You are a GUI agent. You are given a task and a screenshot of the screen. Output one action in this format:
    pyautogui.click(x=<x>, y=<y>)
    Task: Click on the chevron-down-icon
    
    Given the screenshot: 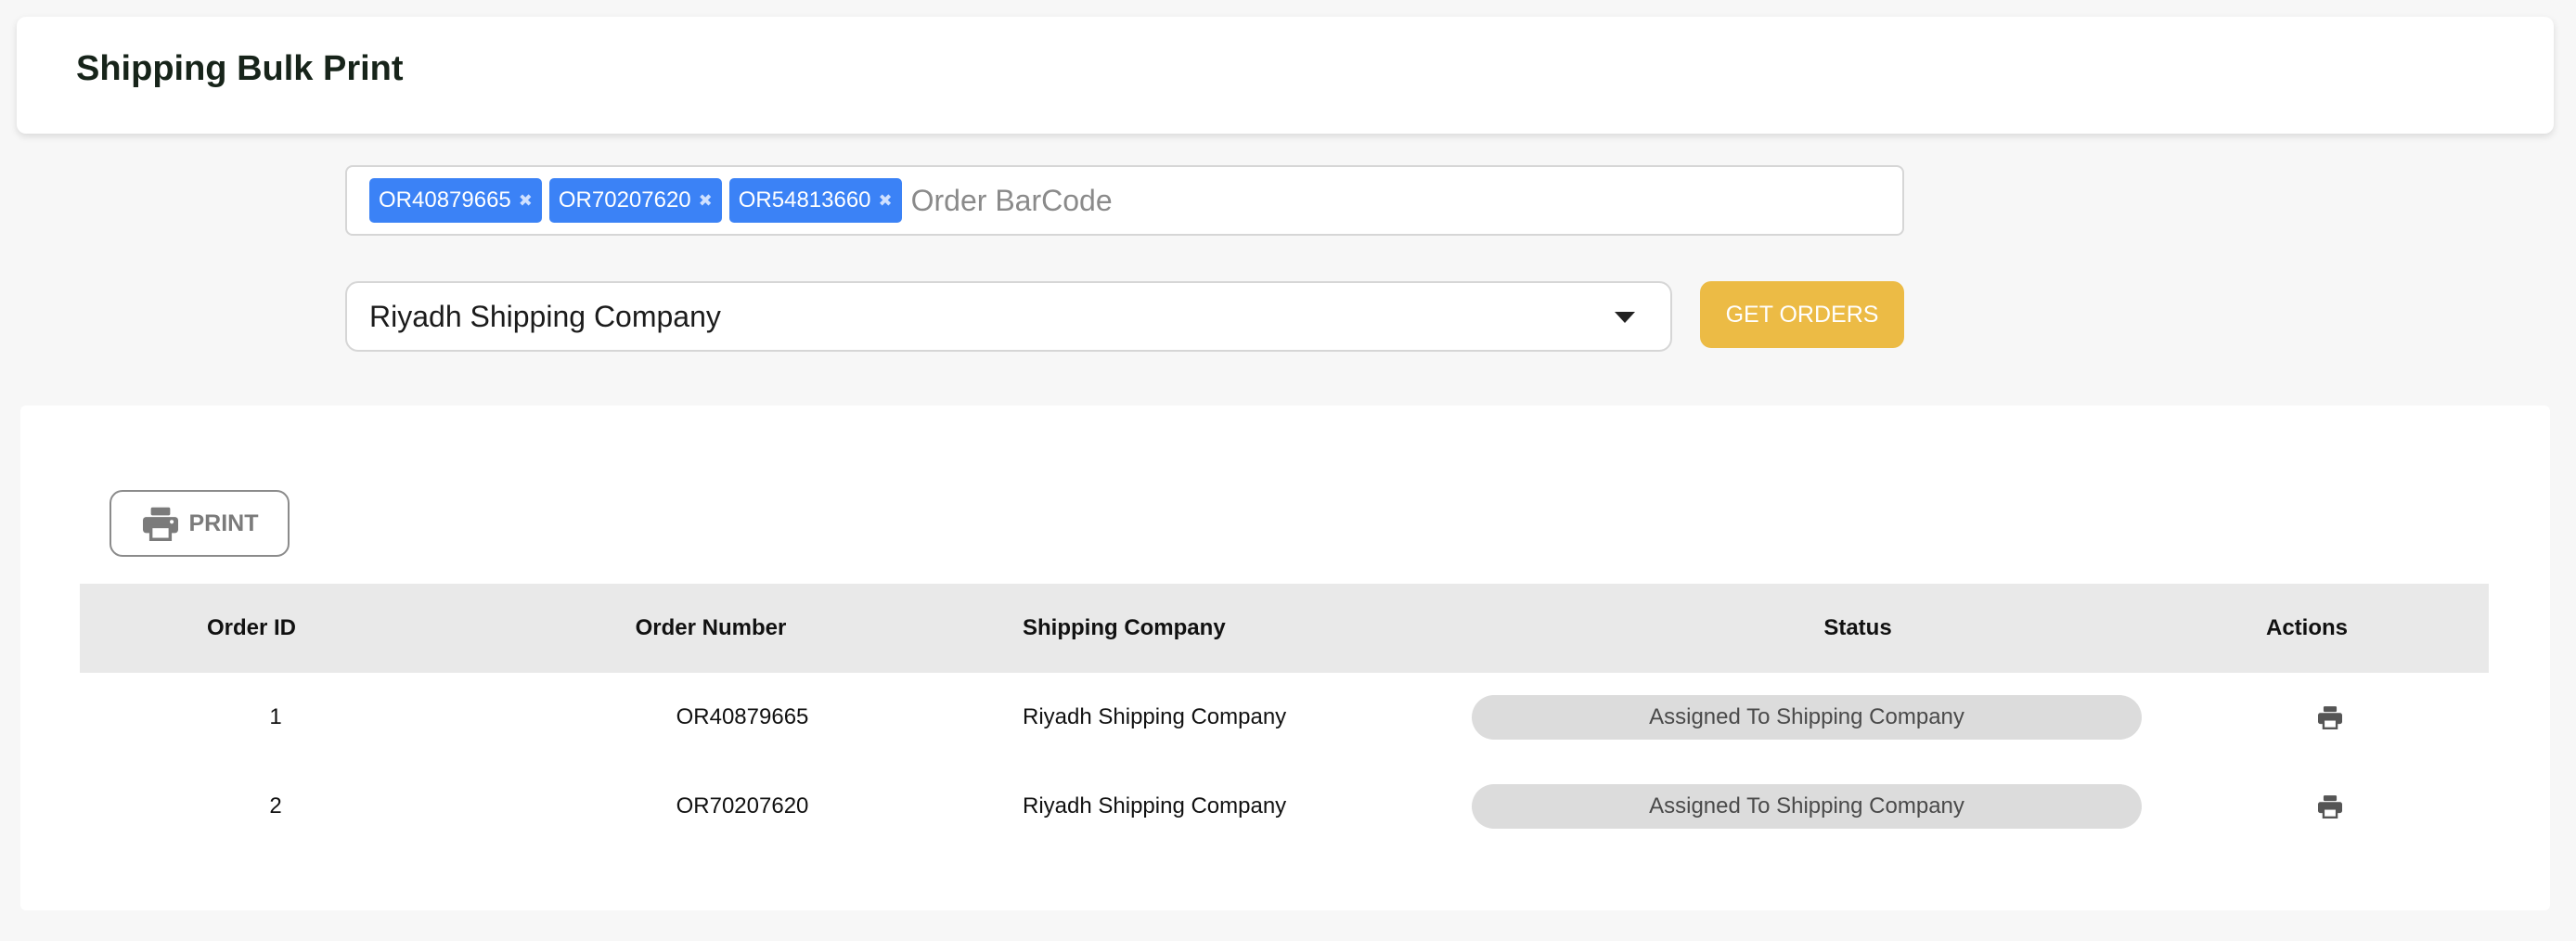 What is the action you would take?
    pyautogui.click(x=1625, y=317)
    